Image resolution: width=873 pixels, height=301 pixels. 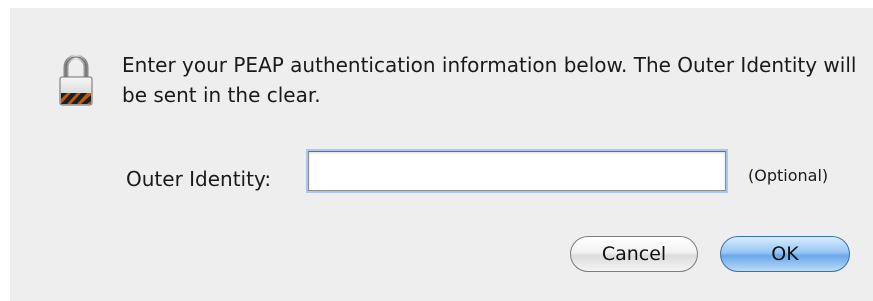 What do you see at coordinates (517, 171) in the screenshot?
I see `outer-identity-input` at bounding box center [517, 171].